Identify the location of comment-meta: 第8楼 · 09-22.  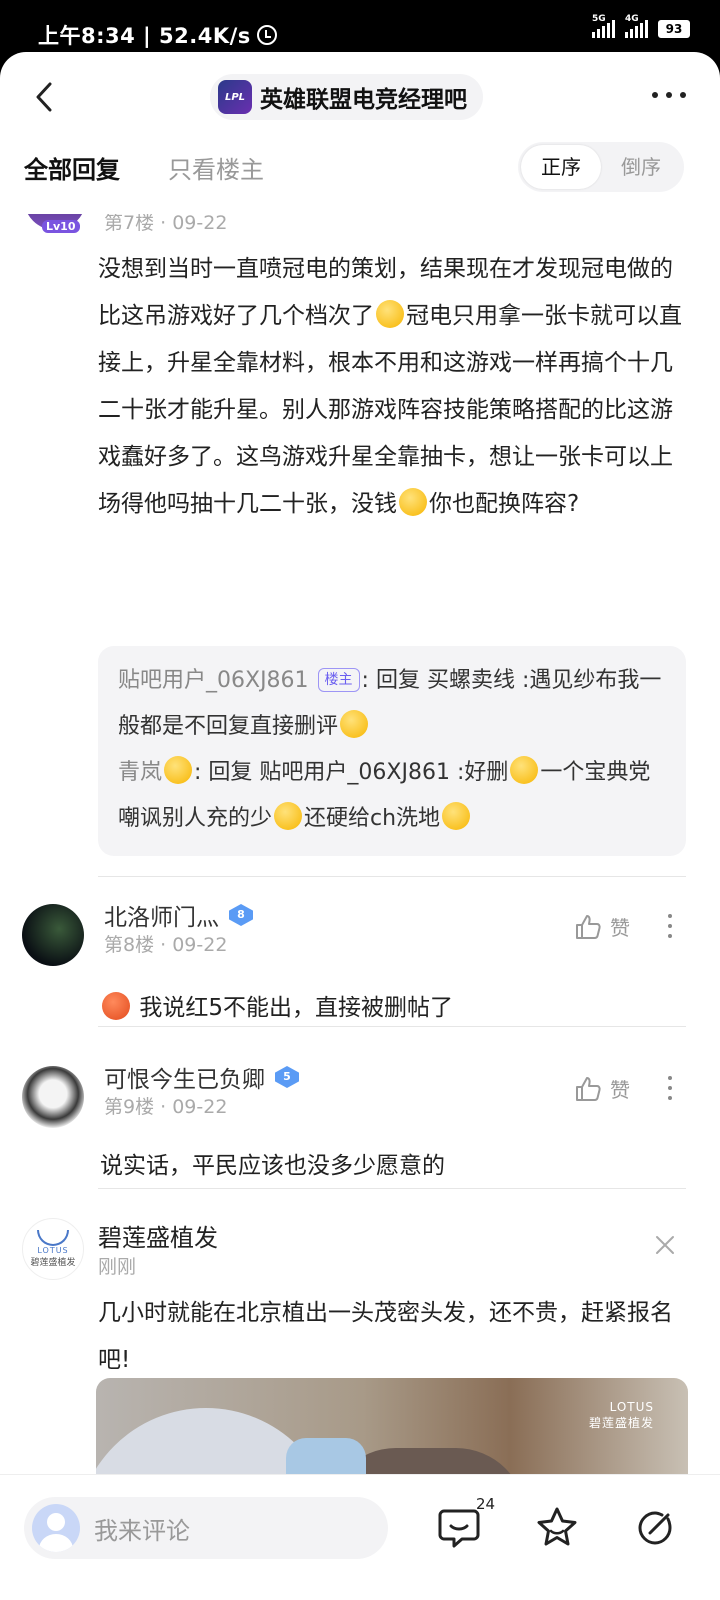
(166, 945).